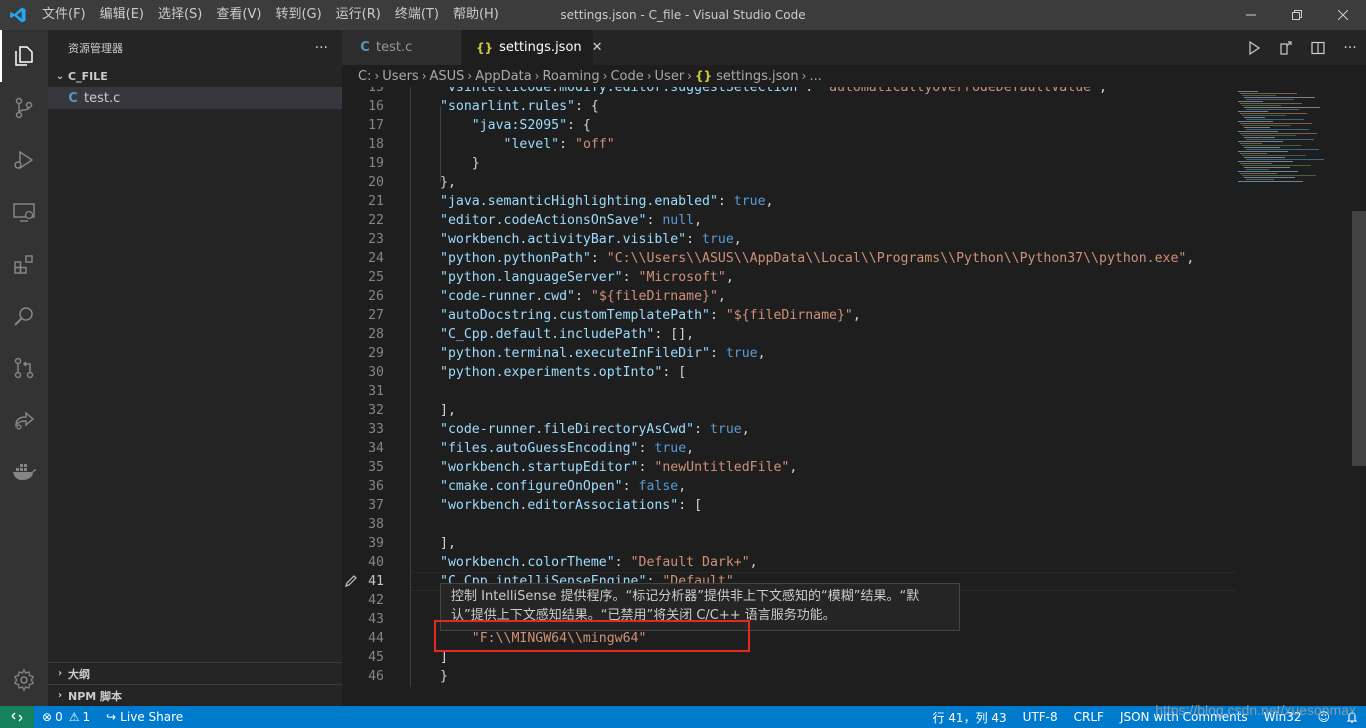 The height and width of the screenshot is (728, 1366). What do you see at coordinates (86, 717) in the screenshot?
I see `warning-count: 1` at bounding box center [86, 717].